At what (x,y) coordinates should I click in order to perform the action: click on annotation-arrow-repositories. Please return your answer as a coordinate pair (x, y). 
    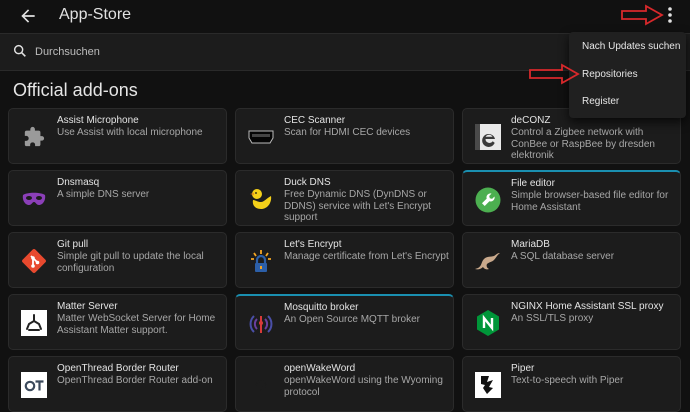
    Looking at the image, I should click on (554, 74).